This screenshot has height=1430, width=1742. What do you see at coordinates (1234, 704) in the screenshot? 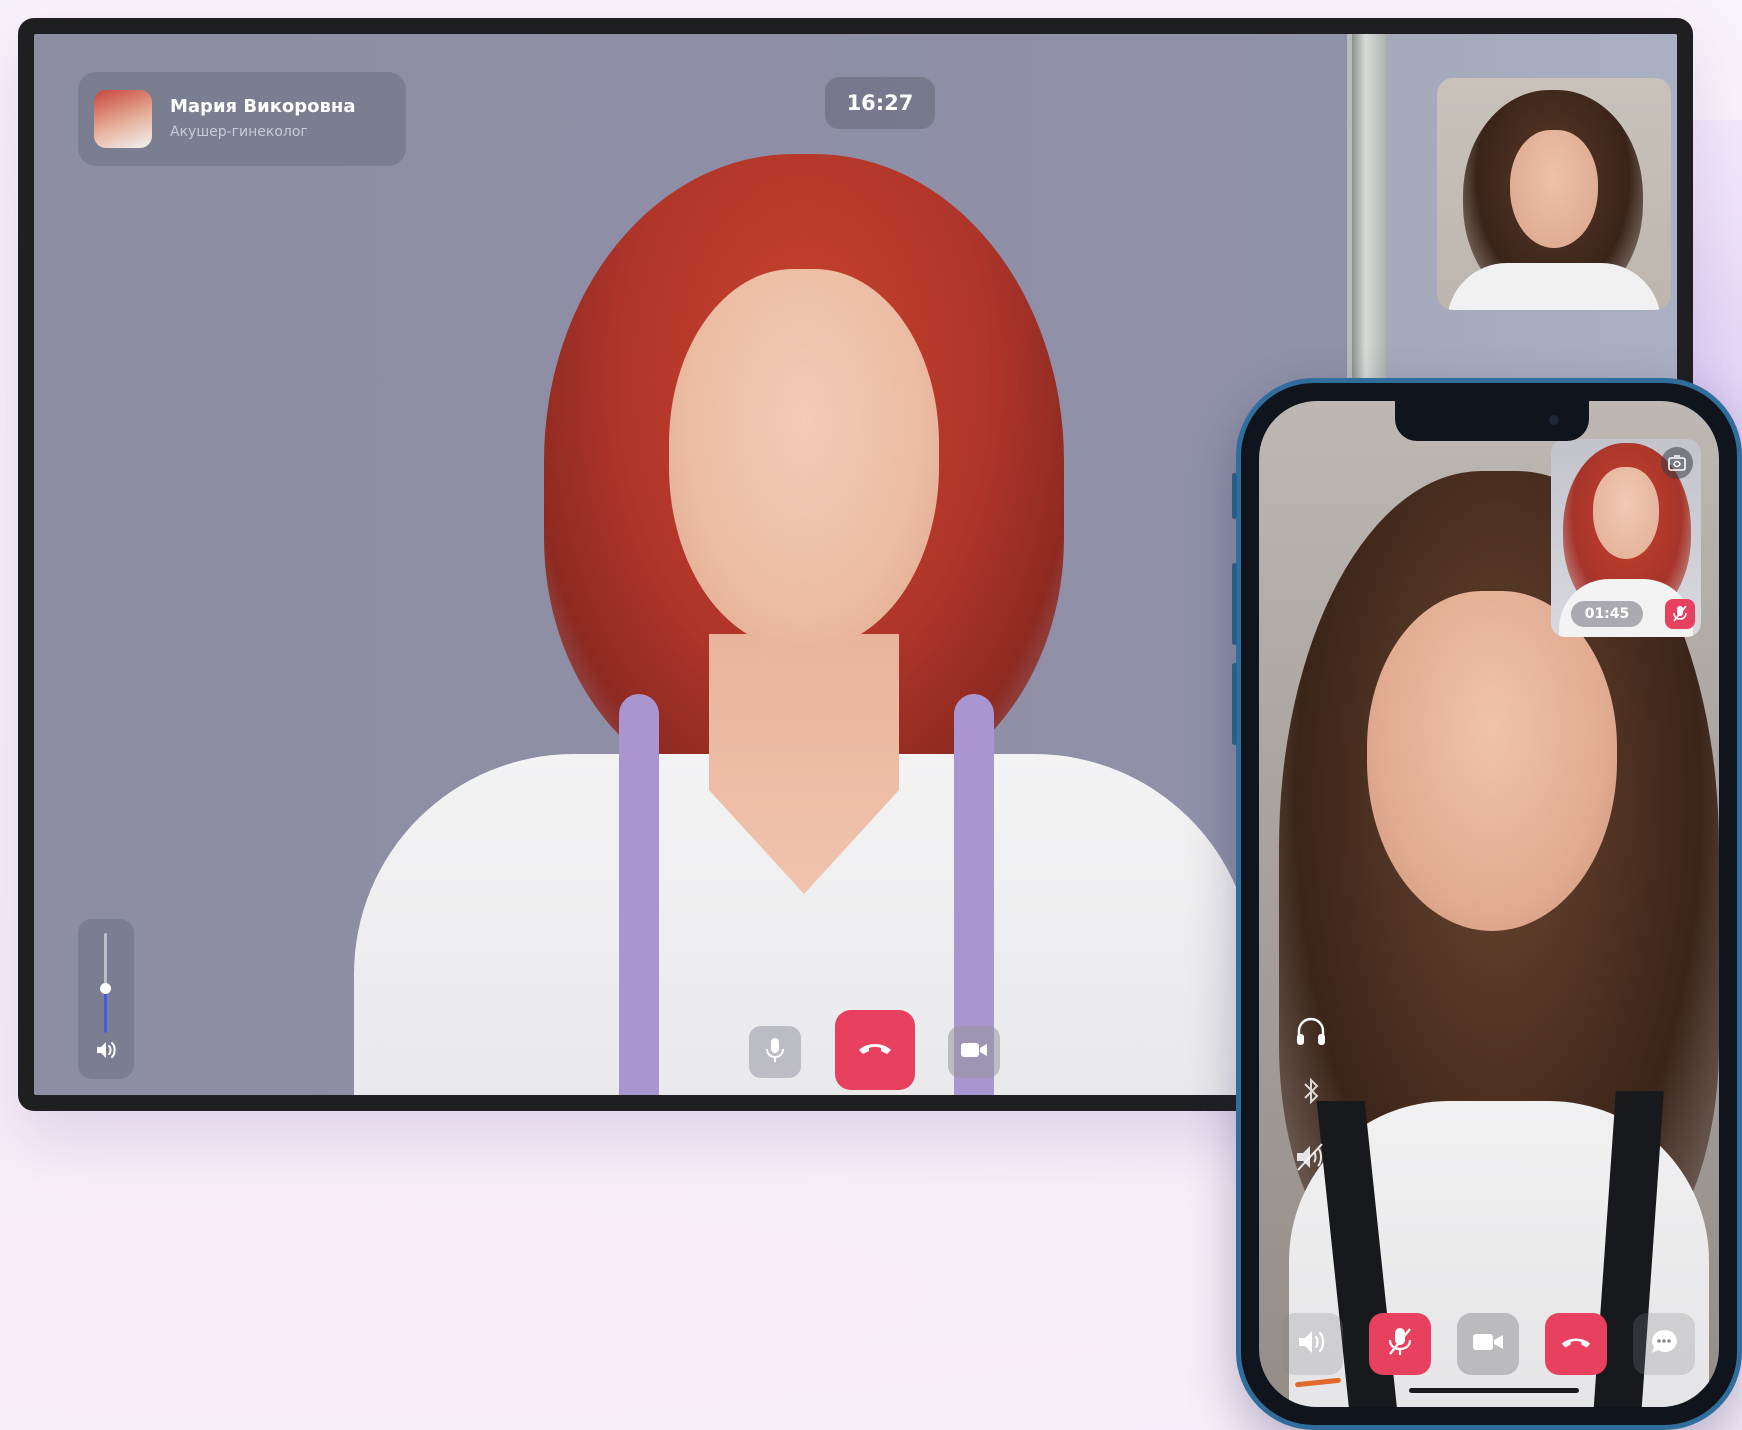
I see `phone-volume-down` at bounding box center [1234, 704].